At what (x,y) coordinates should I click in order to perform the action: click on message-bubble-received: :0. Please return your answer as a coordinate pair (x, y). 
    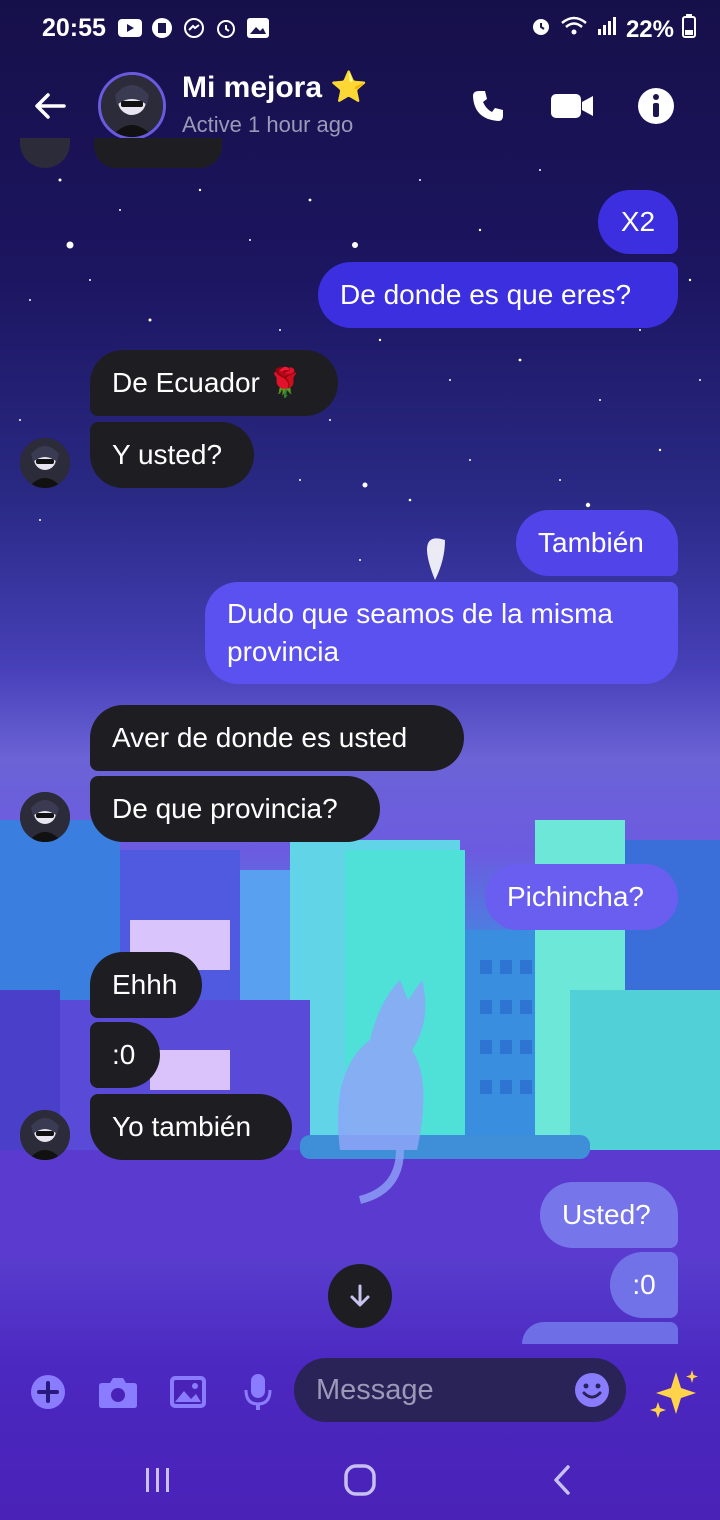
    Looking at the image, I should click on (125, 1055).